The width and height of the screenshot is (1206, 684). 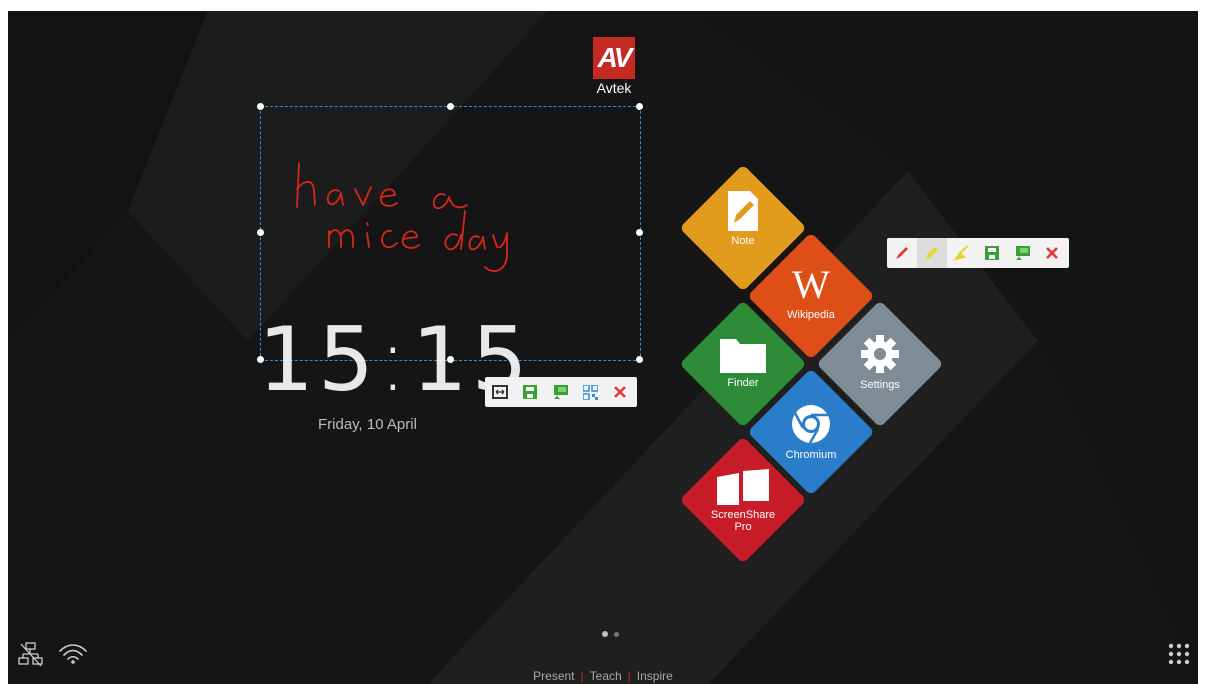 I want to click on pen-present-button, so click(x=1022, y=253).